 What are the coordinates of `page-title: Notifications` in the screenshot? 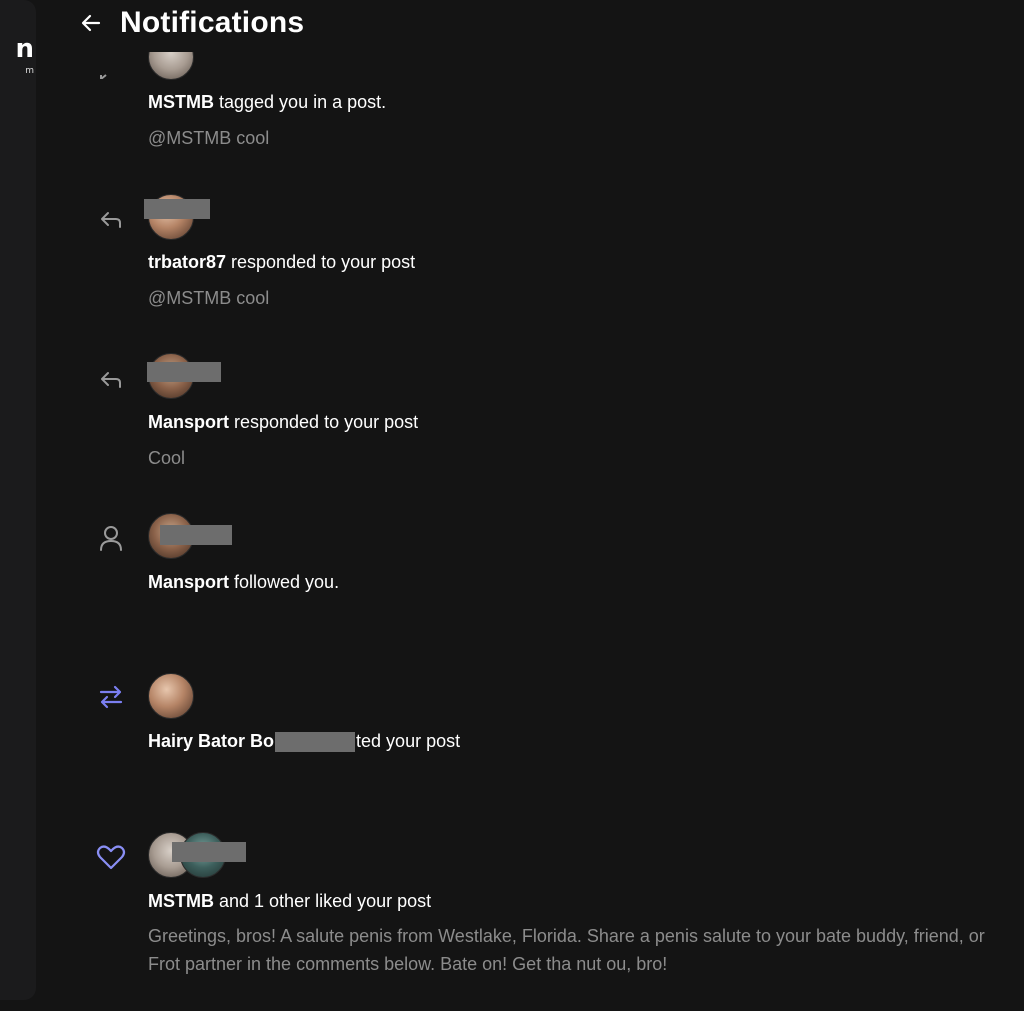 It's located at (212, 22).